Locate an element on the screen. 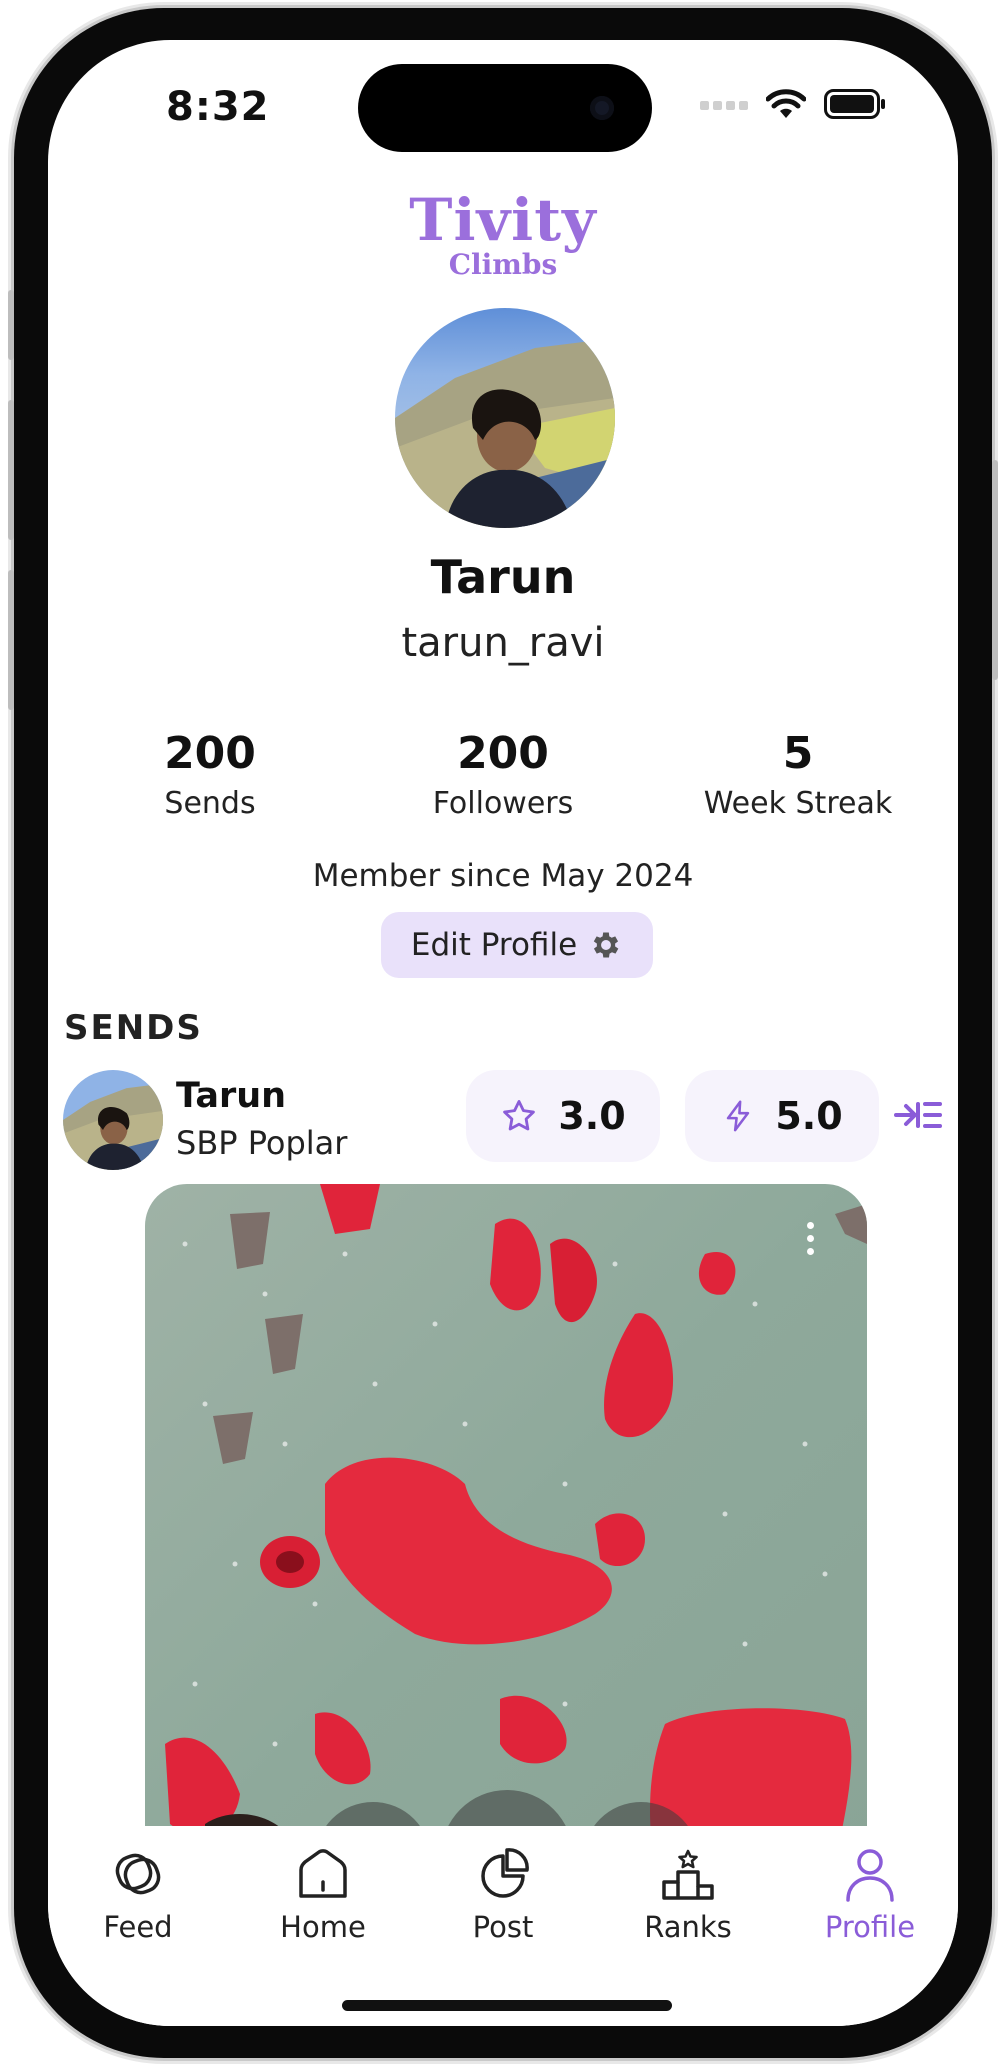  status-icons is located at coordinates (793, 104).